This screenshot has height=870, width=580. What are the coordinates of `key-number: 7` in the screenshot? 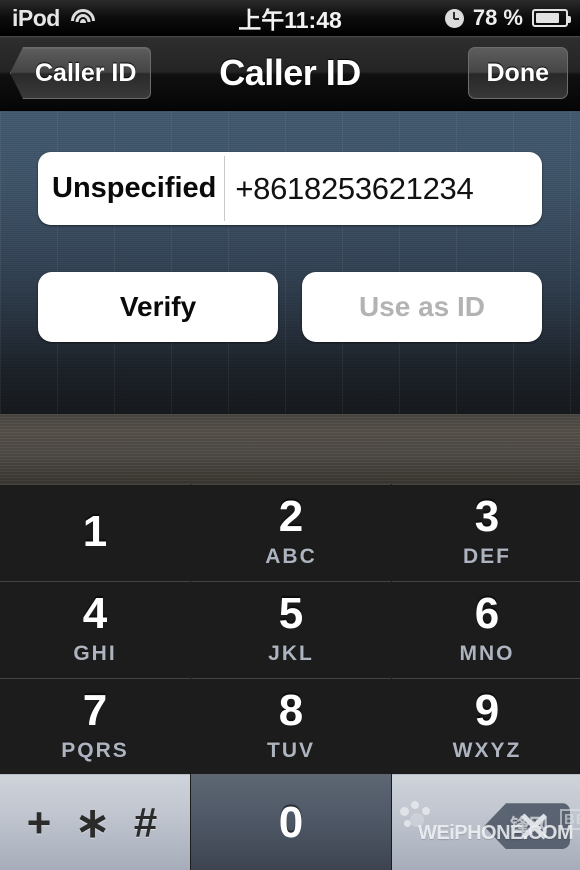 It's located at (95, 710).